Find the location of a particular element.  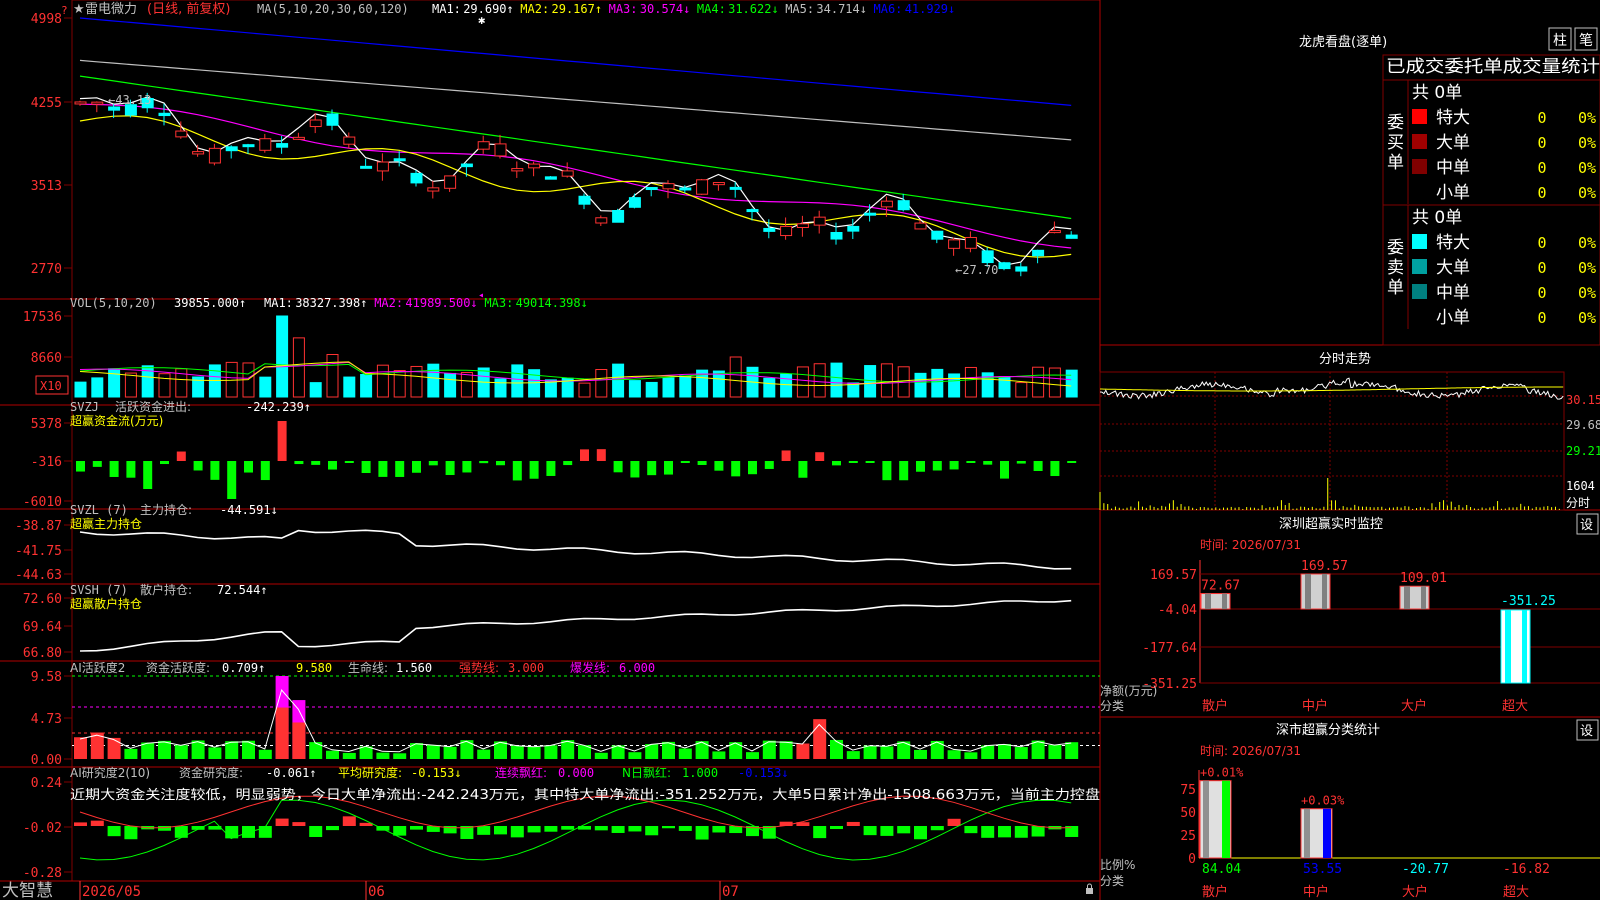

ai1-line is located at coordinates (575, 720).